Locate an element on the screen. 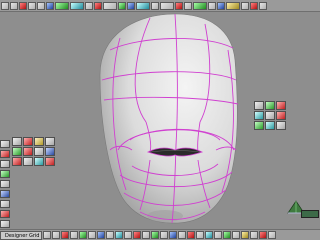  pen-icon is located at coordinates (28, 141).